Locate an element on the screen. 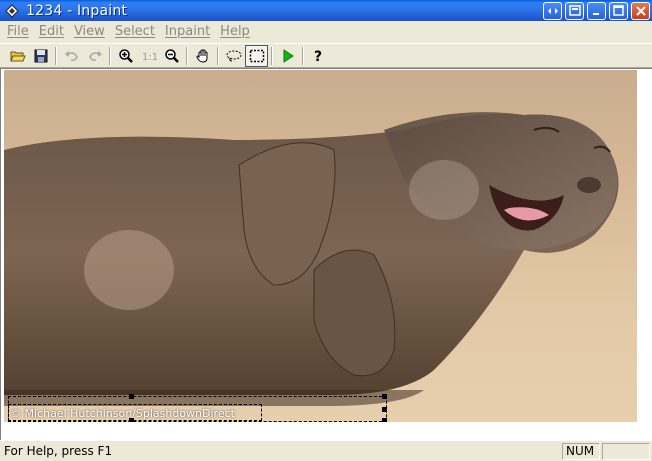  hand-pan-icon is located at coordinates (202, 56).